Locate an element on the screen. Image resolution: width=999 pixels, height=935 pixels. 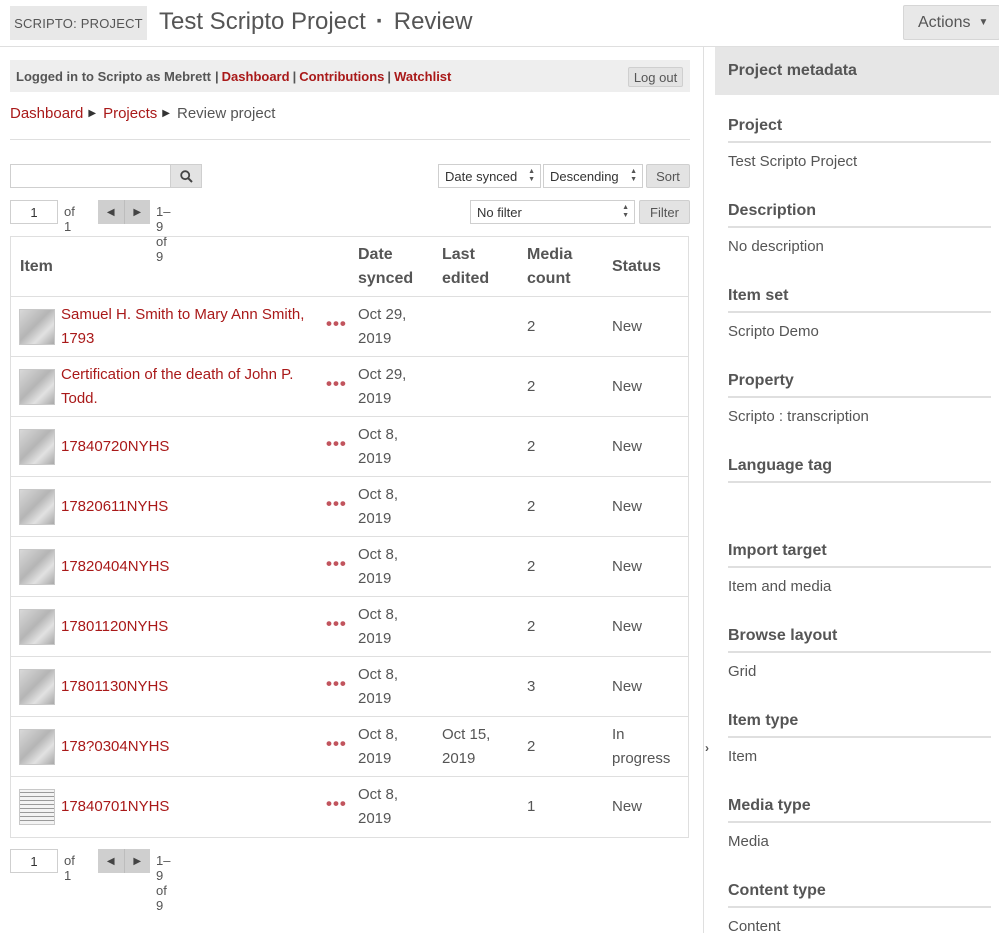
item-title-link: 17840720NYHS is located at coordinates (188, 447).